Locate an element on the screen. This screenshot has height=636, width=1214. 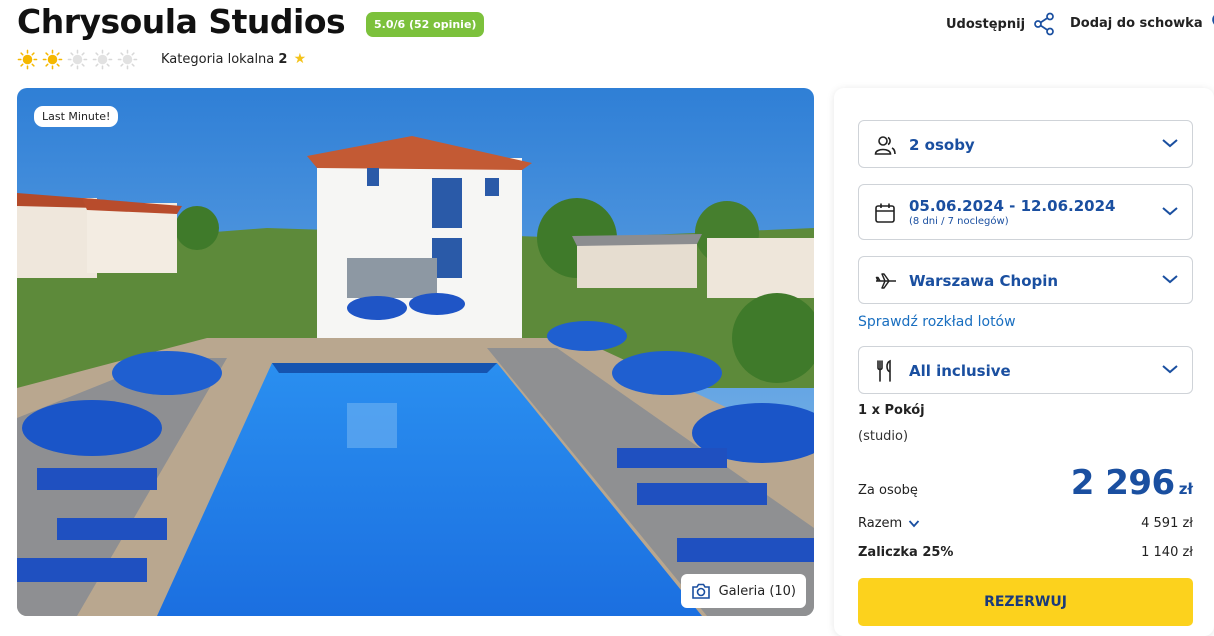
hotel-name: Chrysoula Studios is located at coordinates (181, 21).